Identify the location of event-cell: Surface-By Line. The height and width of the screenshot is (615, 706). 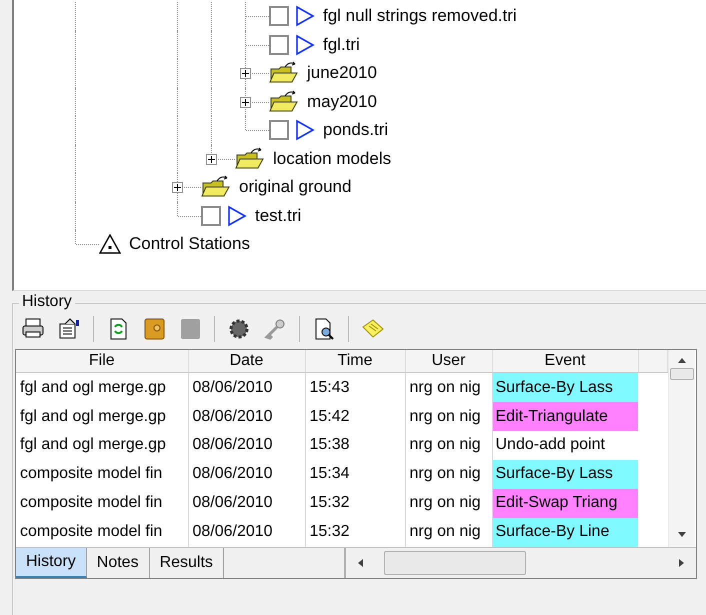
(565, 532).